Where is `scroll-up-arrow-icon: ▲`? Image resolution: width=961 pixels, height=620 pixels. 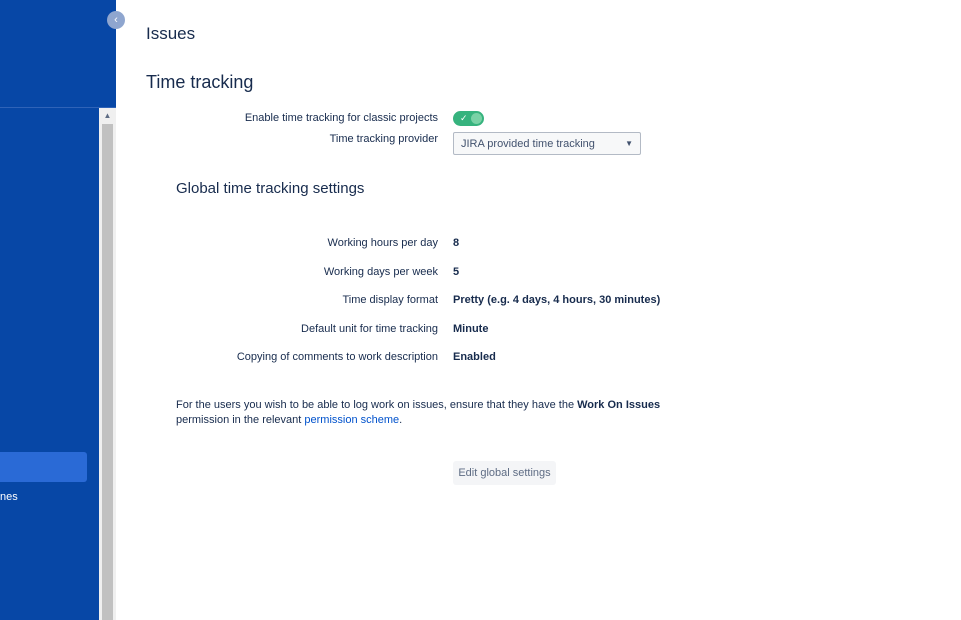 scroll-up-arrow-icon: ▲ is located at coordinates (107, 116).